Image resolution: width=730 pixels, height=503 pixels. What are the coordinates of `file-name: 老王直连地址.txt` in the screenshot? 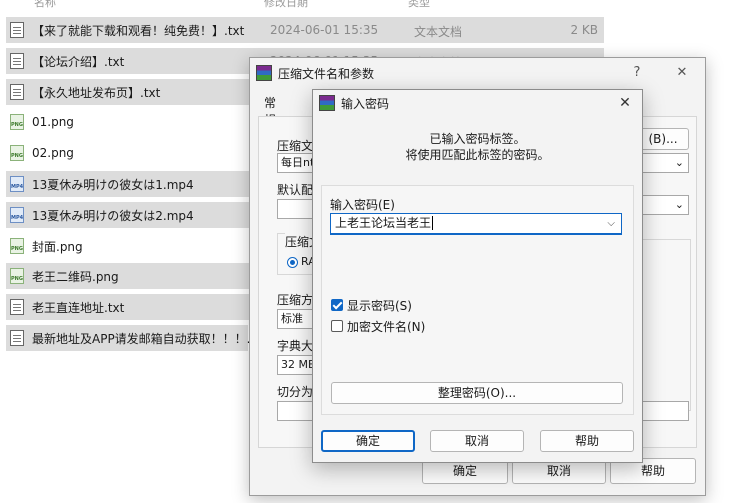 It's located at (78, 307).